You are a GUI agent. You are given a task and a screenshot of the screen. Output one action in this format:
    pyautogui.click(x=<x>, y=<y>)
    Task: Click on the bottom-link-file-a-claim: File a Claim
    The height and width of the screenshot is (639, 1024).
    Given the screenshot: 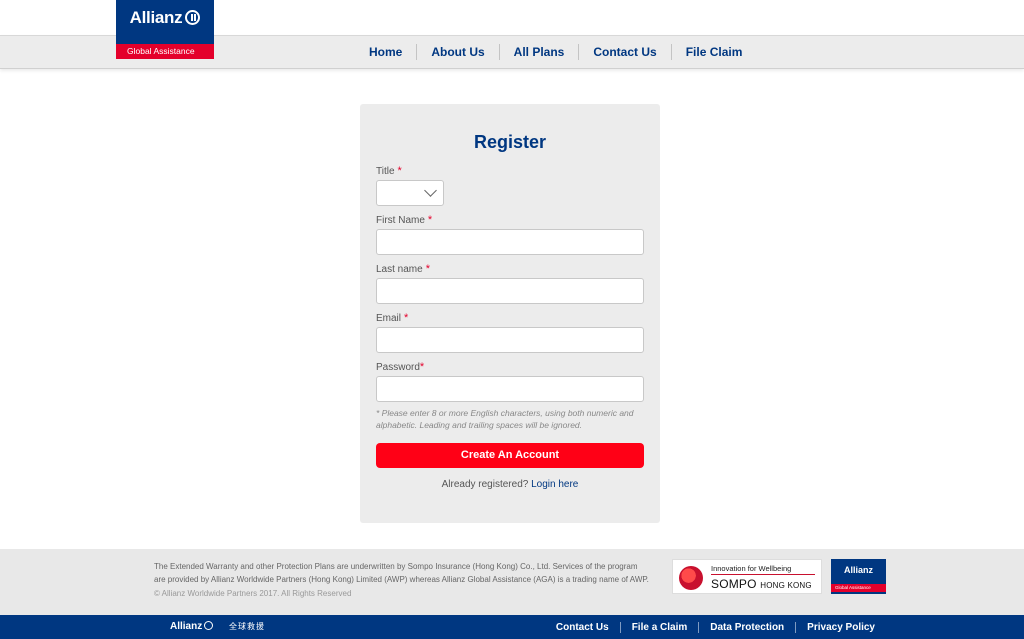 What is the action you would take?
    pyautogui.click(x=659, y=627)
    